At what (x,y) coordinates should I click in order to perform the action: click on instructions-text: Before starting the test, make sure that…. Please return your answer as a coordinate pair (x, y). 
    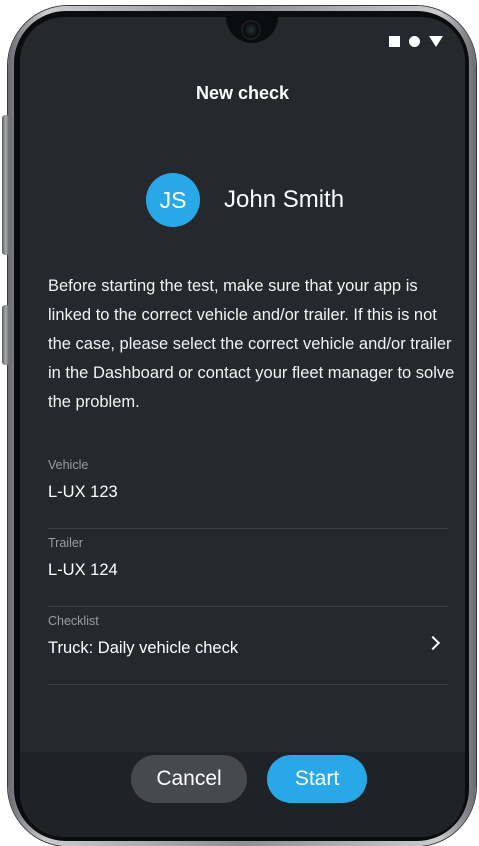
    Looking at the image, I should click on (251, 344).